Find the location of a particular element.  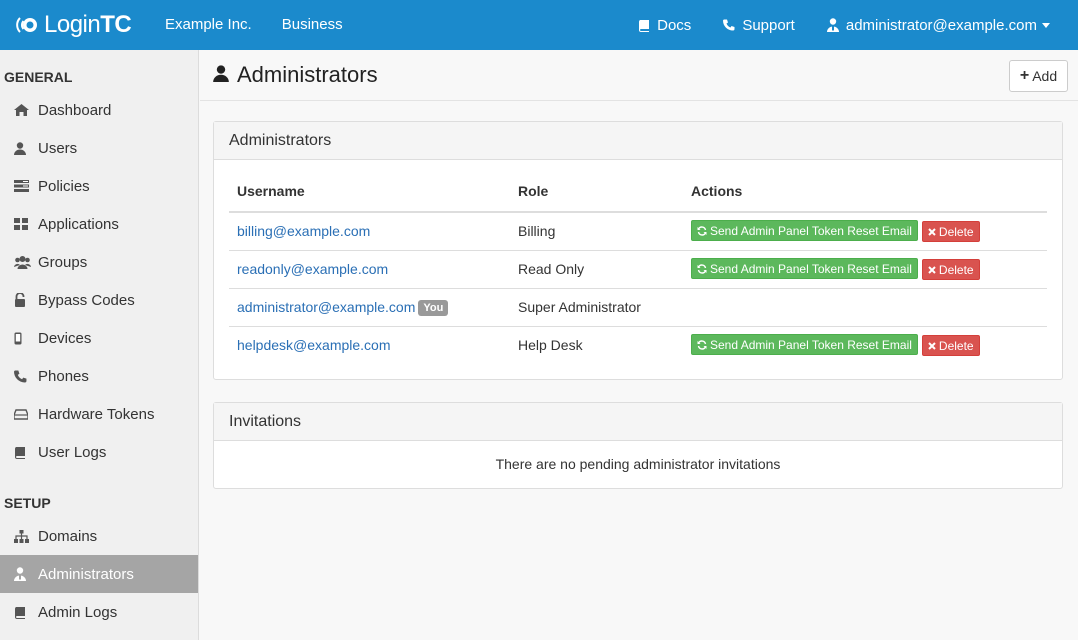

column-header-actions: Actions is located at coordinates (865, 191).